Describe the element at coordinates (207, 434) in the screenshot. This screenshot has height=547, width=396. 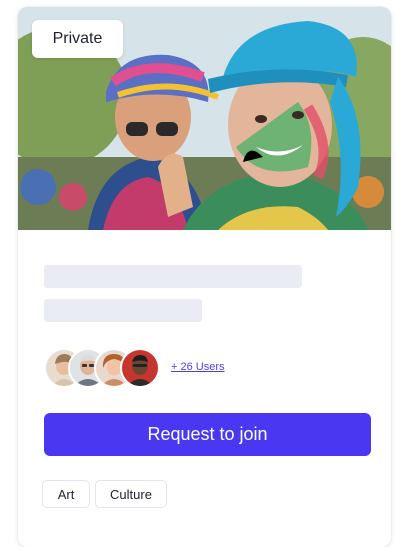
I see `request-to-join-button: Request to join` at that location.